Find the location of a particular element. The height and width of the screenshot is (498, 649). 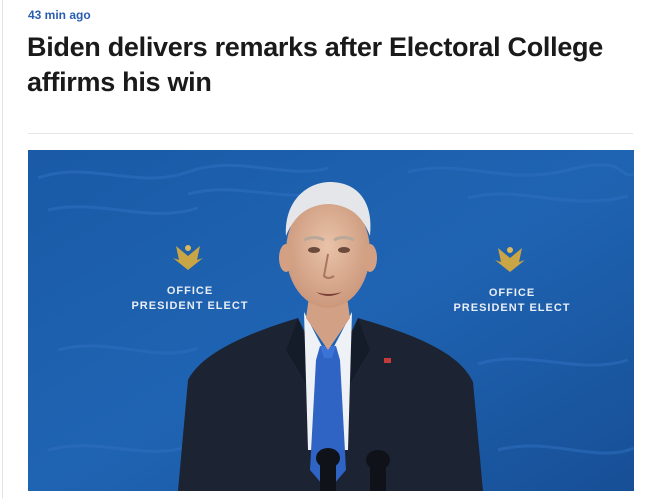

article-timestamp: 43 min ago is located at coordinates (59, 15).